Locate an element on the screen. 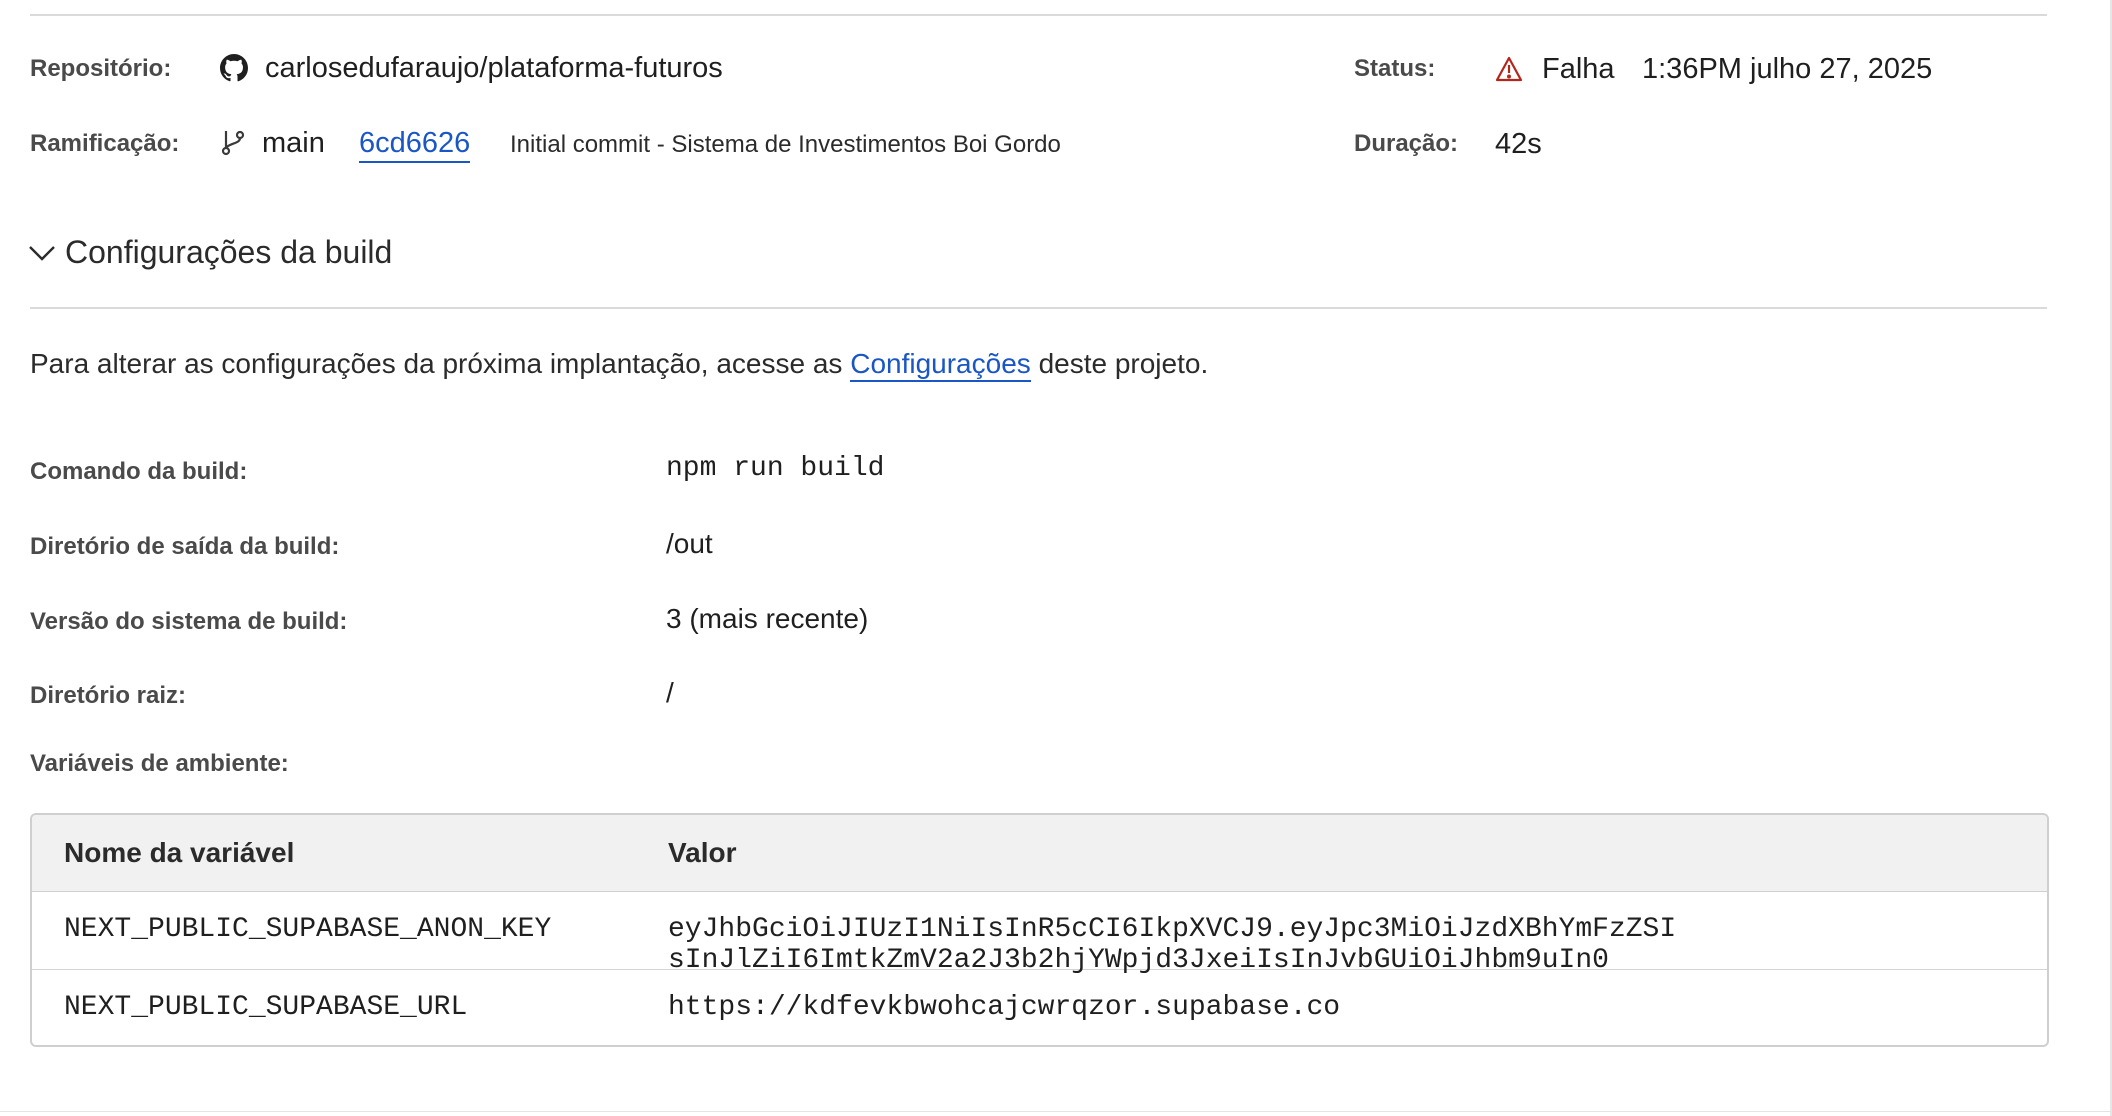 The height and width of the screenshot is (1116, 2112). root-dir-value: / is located at coordinates (670, 692).